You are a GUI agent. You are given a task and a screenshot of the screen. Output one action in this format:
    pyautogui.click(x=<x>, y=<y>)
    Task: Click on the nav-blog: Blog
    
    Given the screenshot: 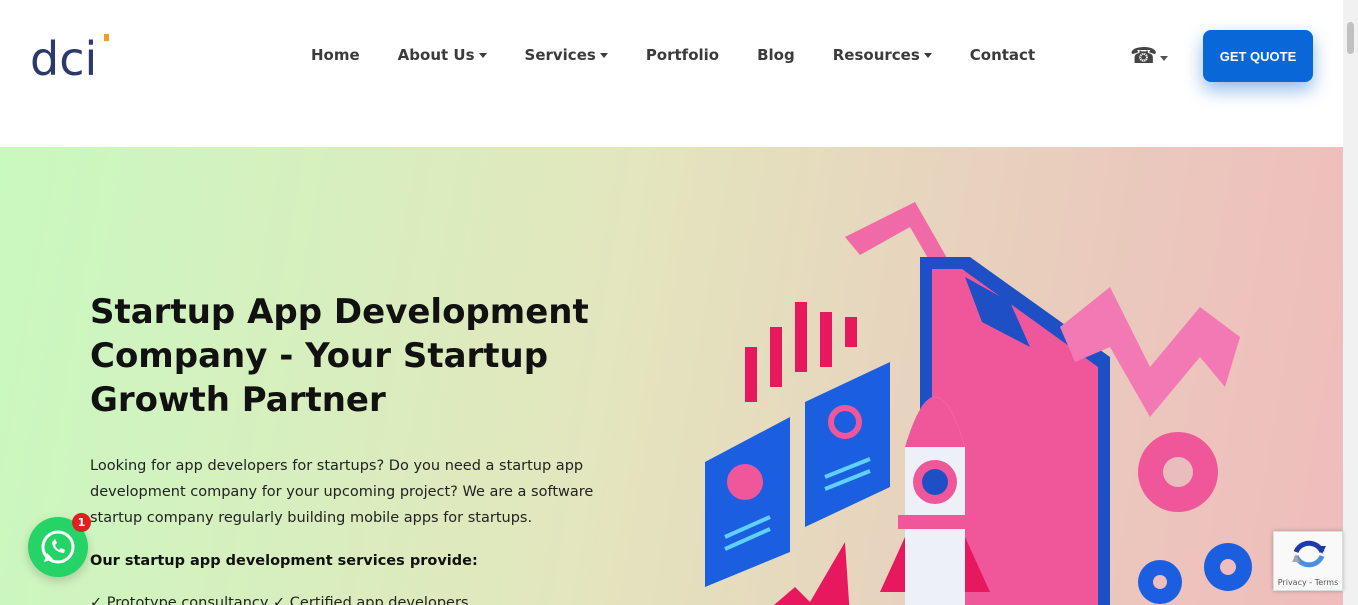 What is the action you would take?
    pyautogui.click(x=776, y=55)
    